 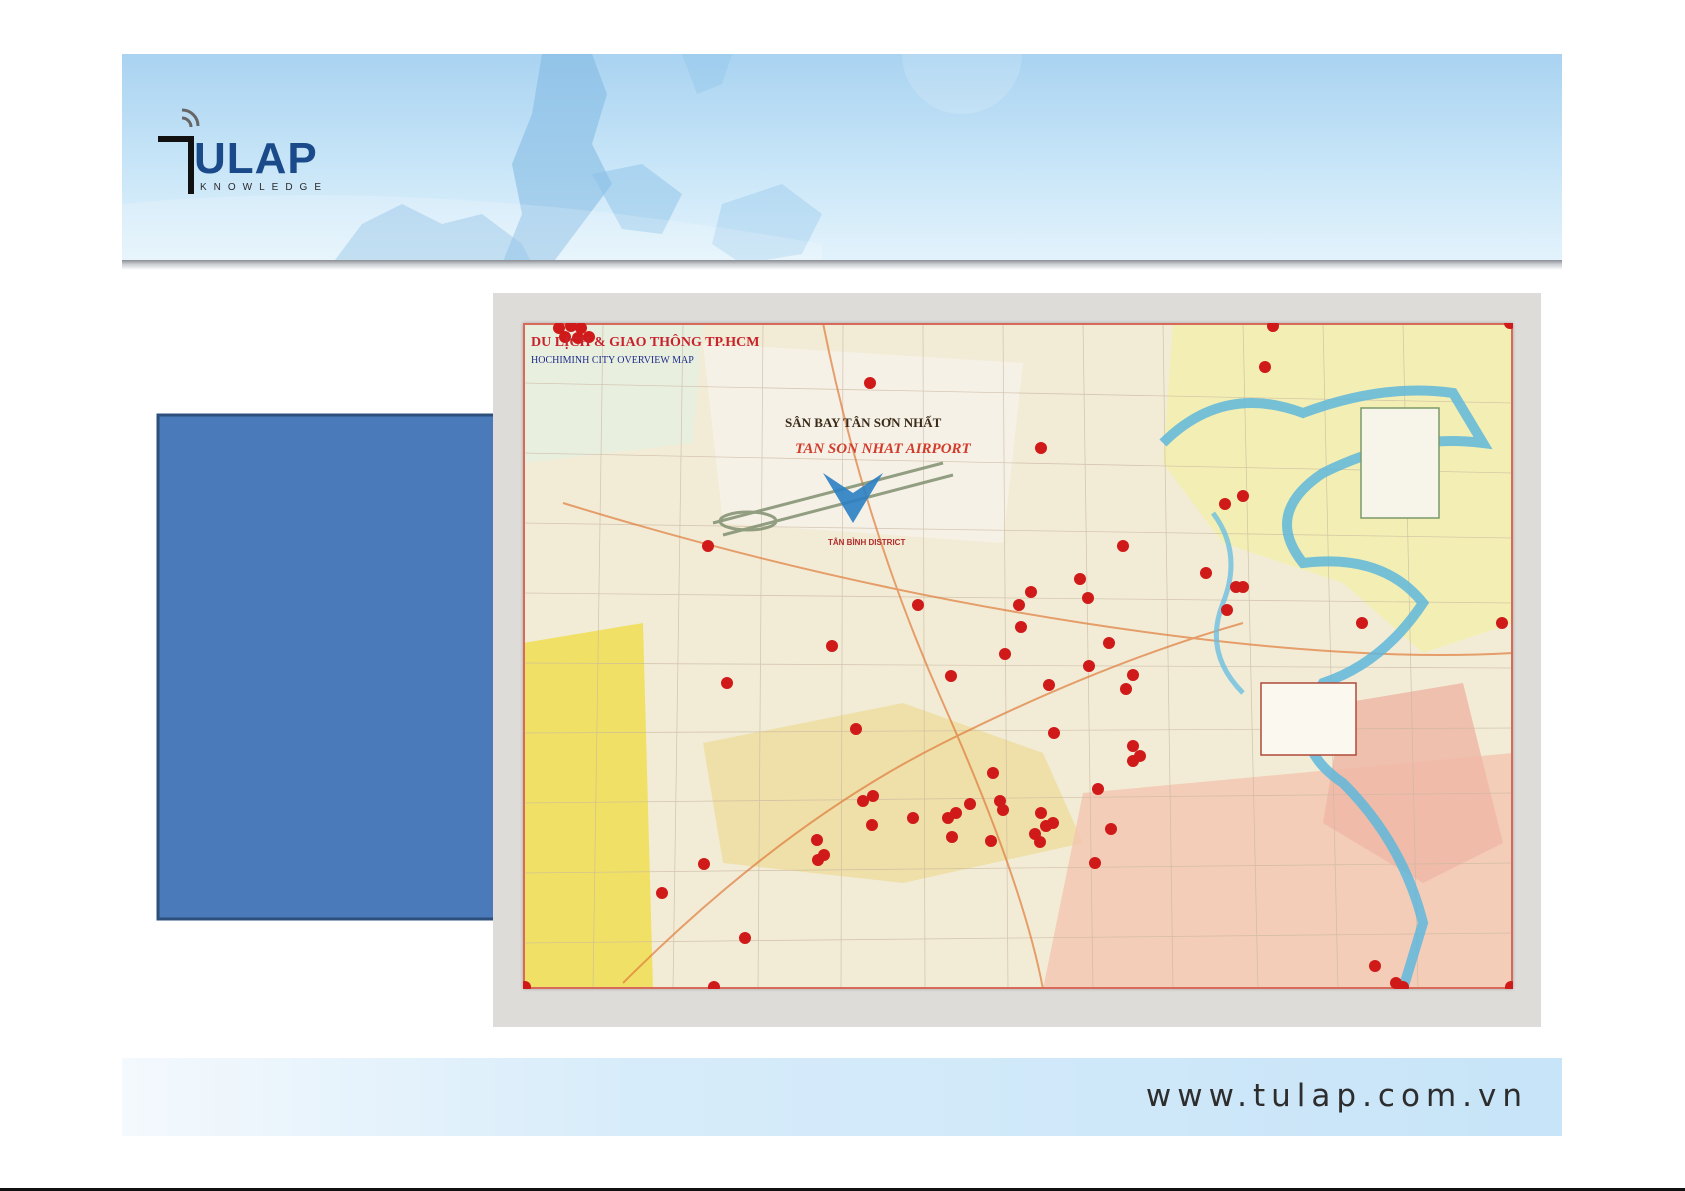 What do you see at coordinates (863, 422) in the screenshot?
I see `airport-label: SÂN BAY TÂN SƠN NHẤT` at bounding box center [863, 422].